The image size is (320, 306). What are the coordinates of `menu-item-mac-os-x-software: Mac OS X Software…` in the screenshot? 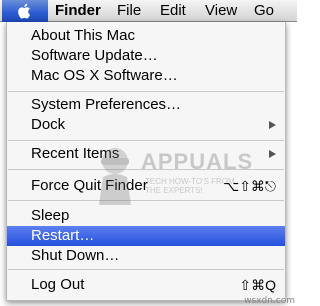 It's located at (146, 76).